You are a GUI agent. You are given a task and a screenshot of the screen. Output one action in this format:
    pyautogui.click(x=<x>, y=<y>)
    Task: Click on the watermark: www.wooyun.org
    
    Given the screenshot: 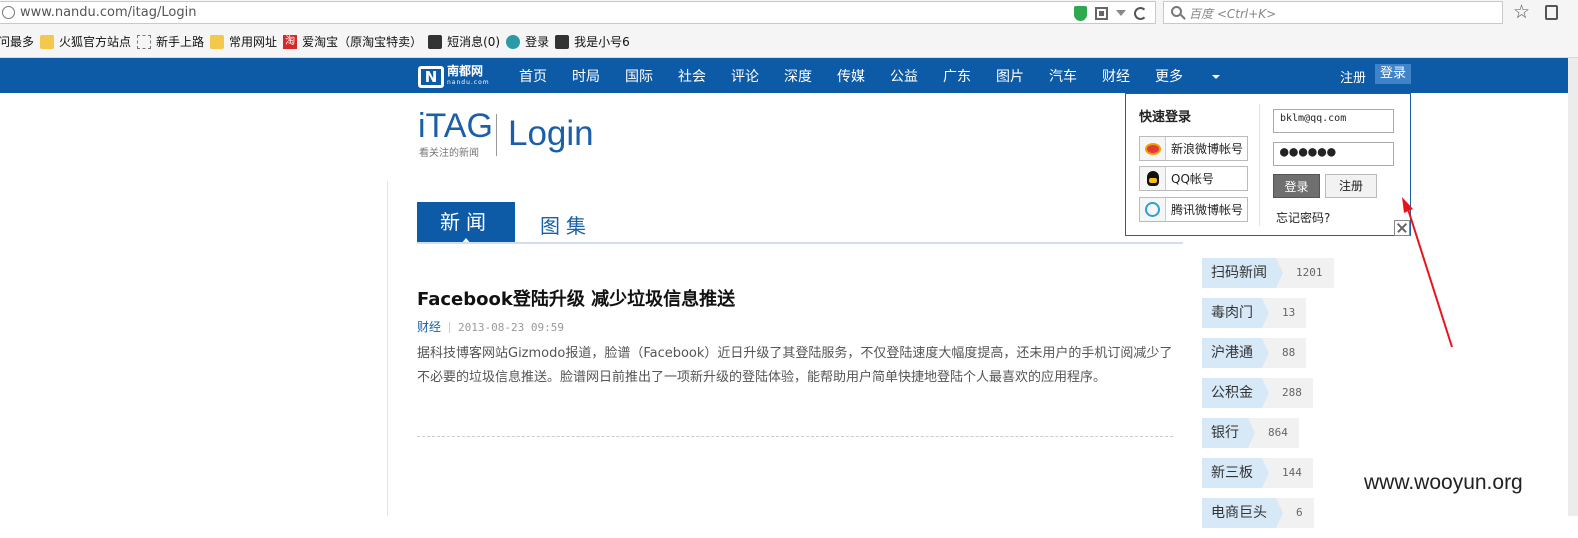 What is the action you would take?
    pyautogui.click(x=1443, y=482)
    